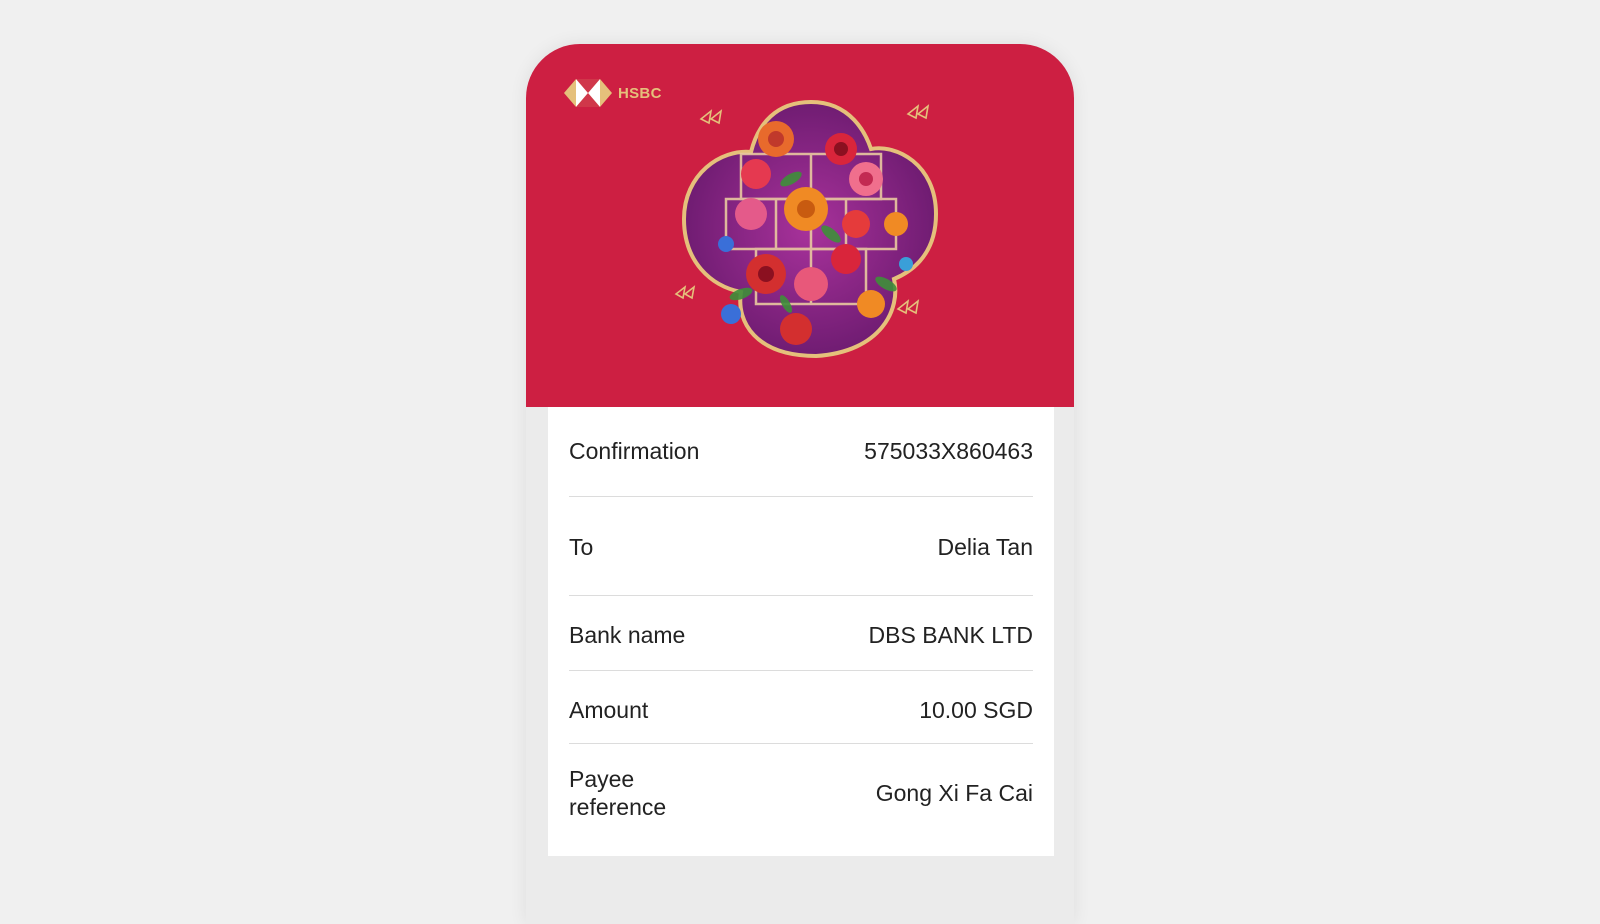 The width and height of the screenshot is (1600, 924). What do you see at coordinates (985, 546) in the screenshot?
I see `detail-value: Delia Tan` at bounding box center [985, 546].